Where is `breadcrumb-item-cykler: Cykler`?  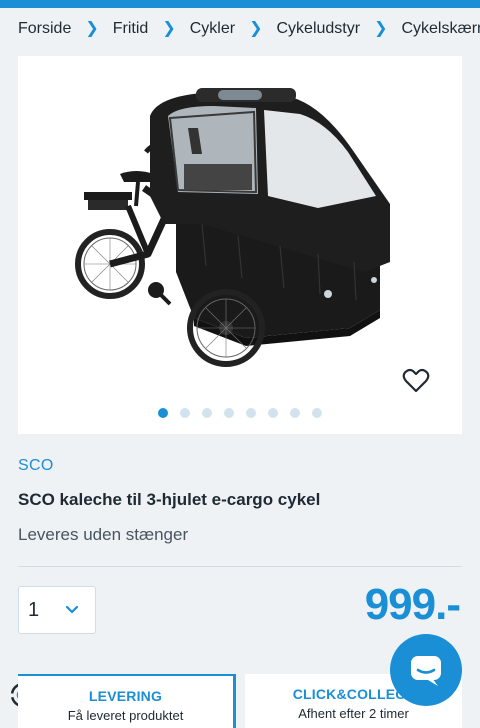
breadcrumb-item-cykler: Cykler is located at coordinates (212, 29).